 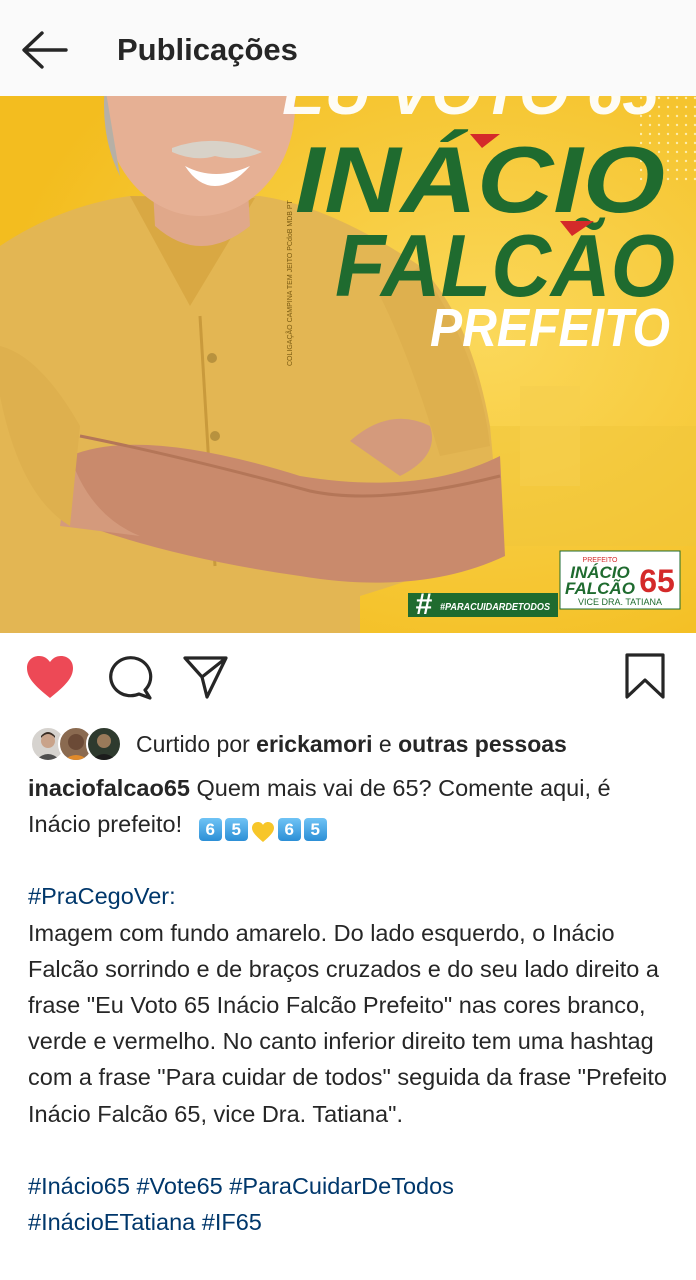 I want to click on hashtag-pracegover: #PraCegoVer:, so click(x=353, y=896).